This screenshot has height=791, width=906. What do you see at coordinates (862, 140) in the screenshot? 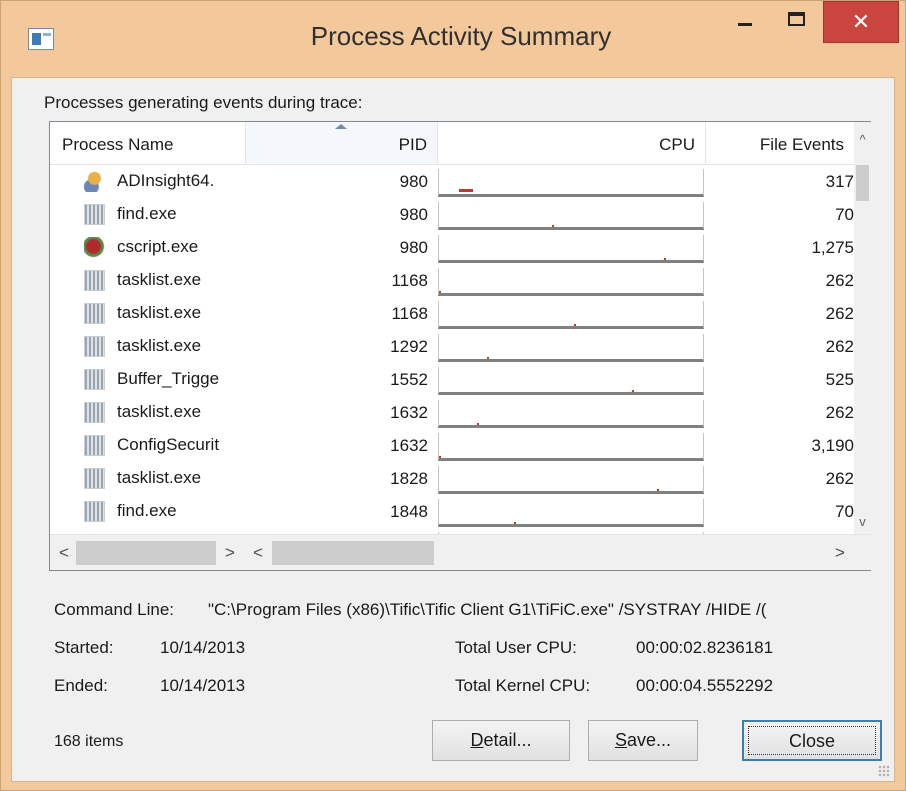
I see `scroll-up-icon: ^` at bounding box center [862, 140].